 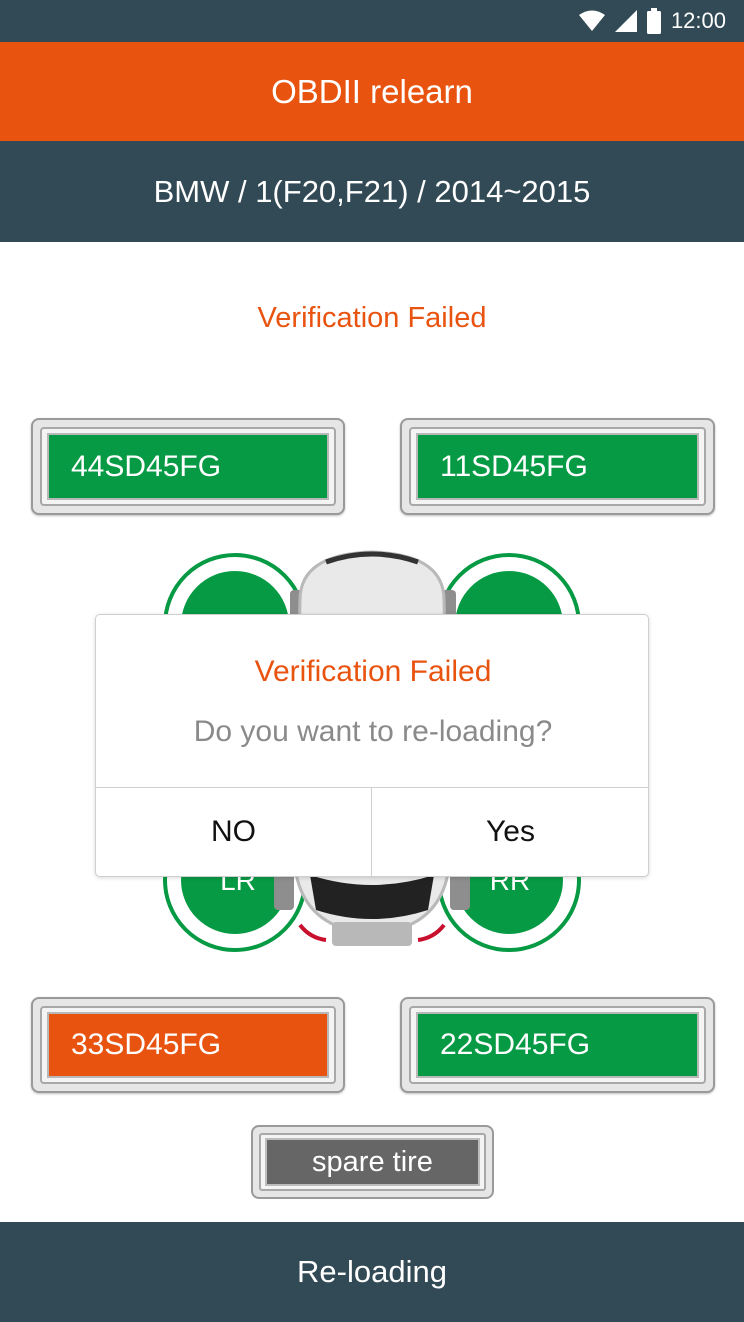 I want to click on verification-status: Verification Failed, so click(x=372, y=318).